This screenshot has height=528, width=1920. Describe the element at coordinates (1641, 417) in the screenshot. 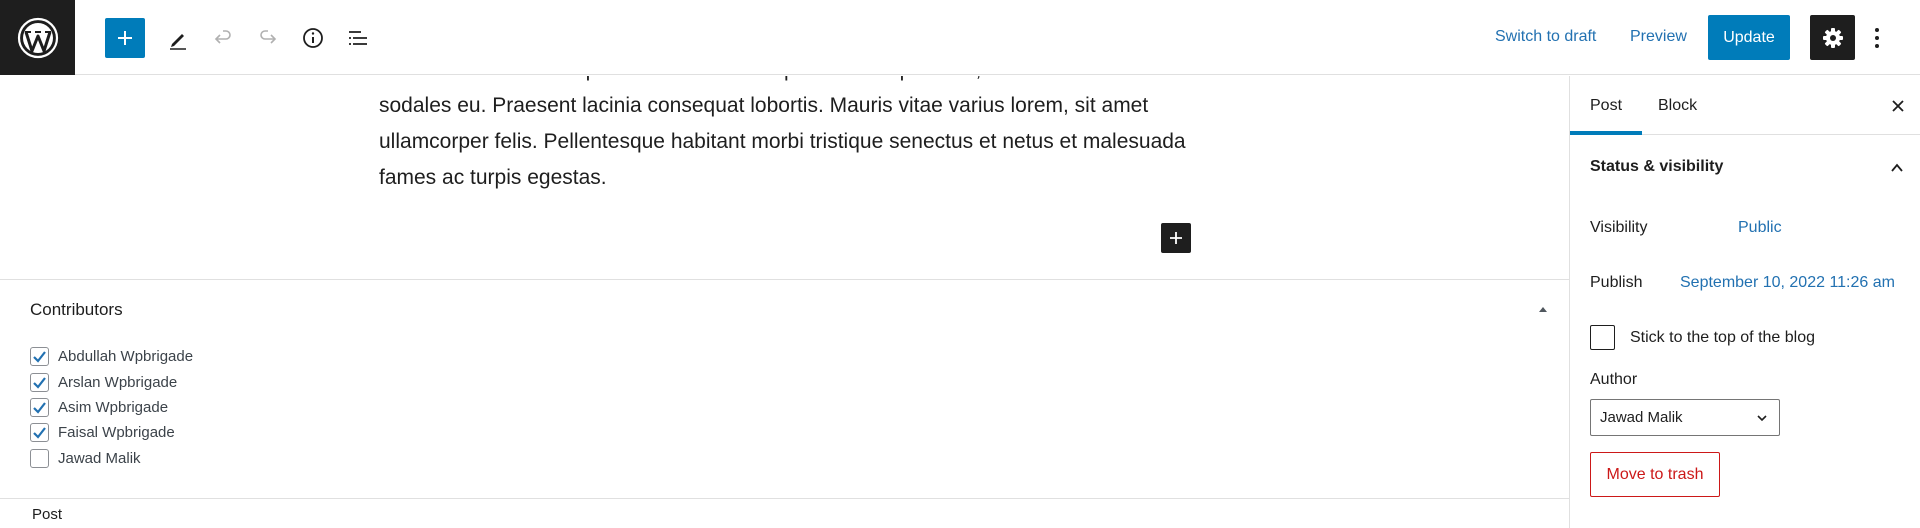

I see `author-selected-value: Jawad Malik` at that location.